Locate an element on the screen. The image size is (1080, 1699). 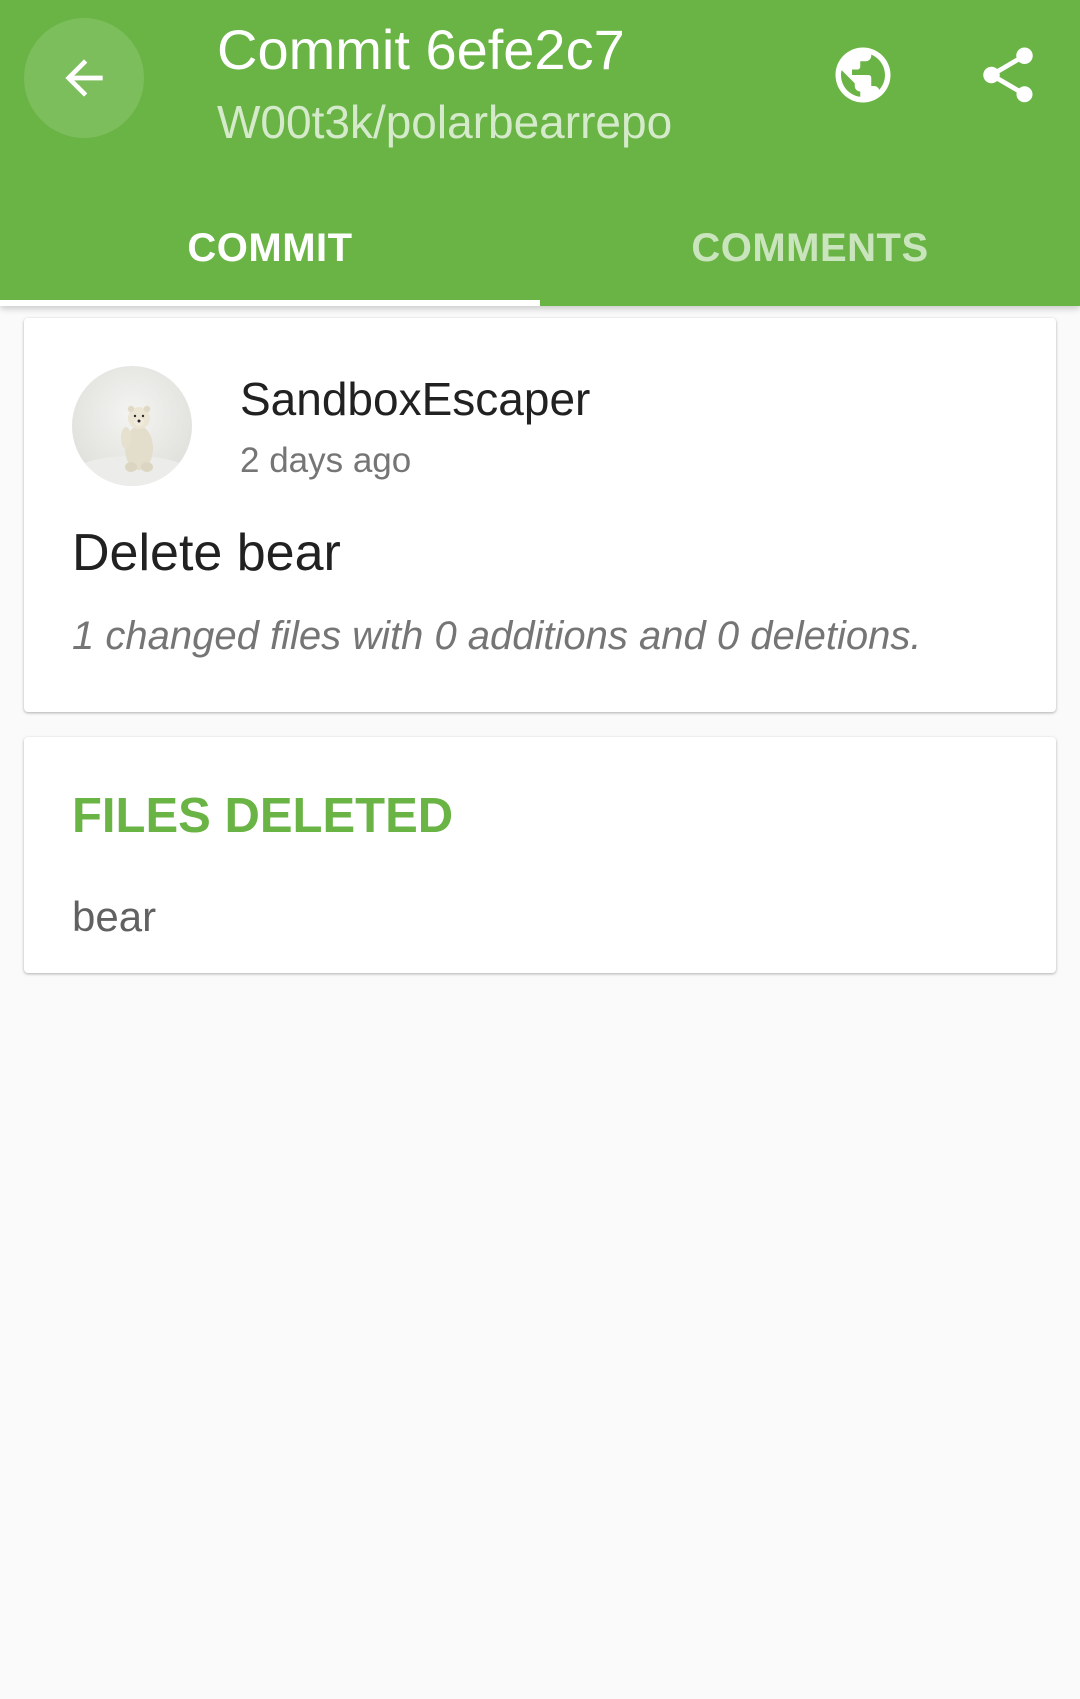
avatar is located at coordinates (132, 426).